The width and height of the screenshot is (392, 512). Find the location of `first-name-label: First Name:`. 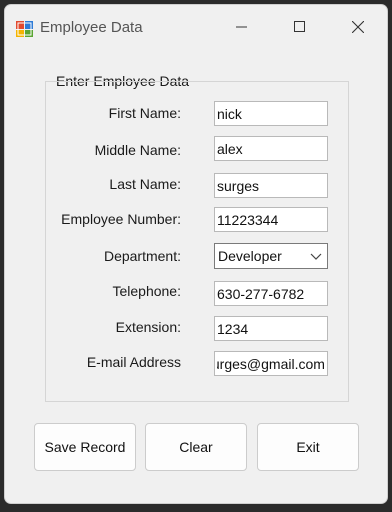

first-name-label: First Name: is located at coordinates (144, 113).